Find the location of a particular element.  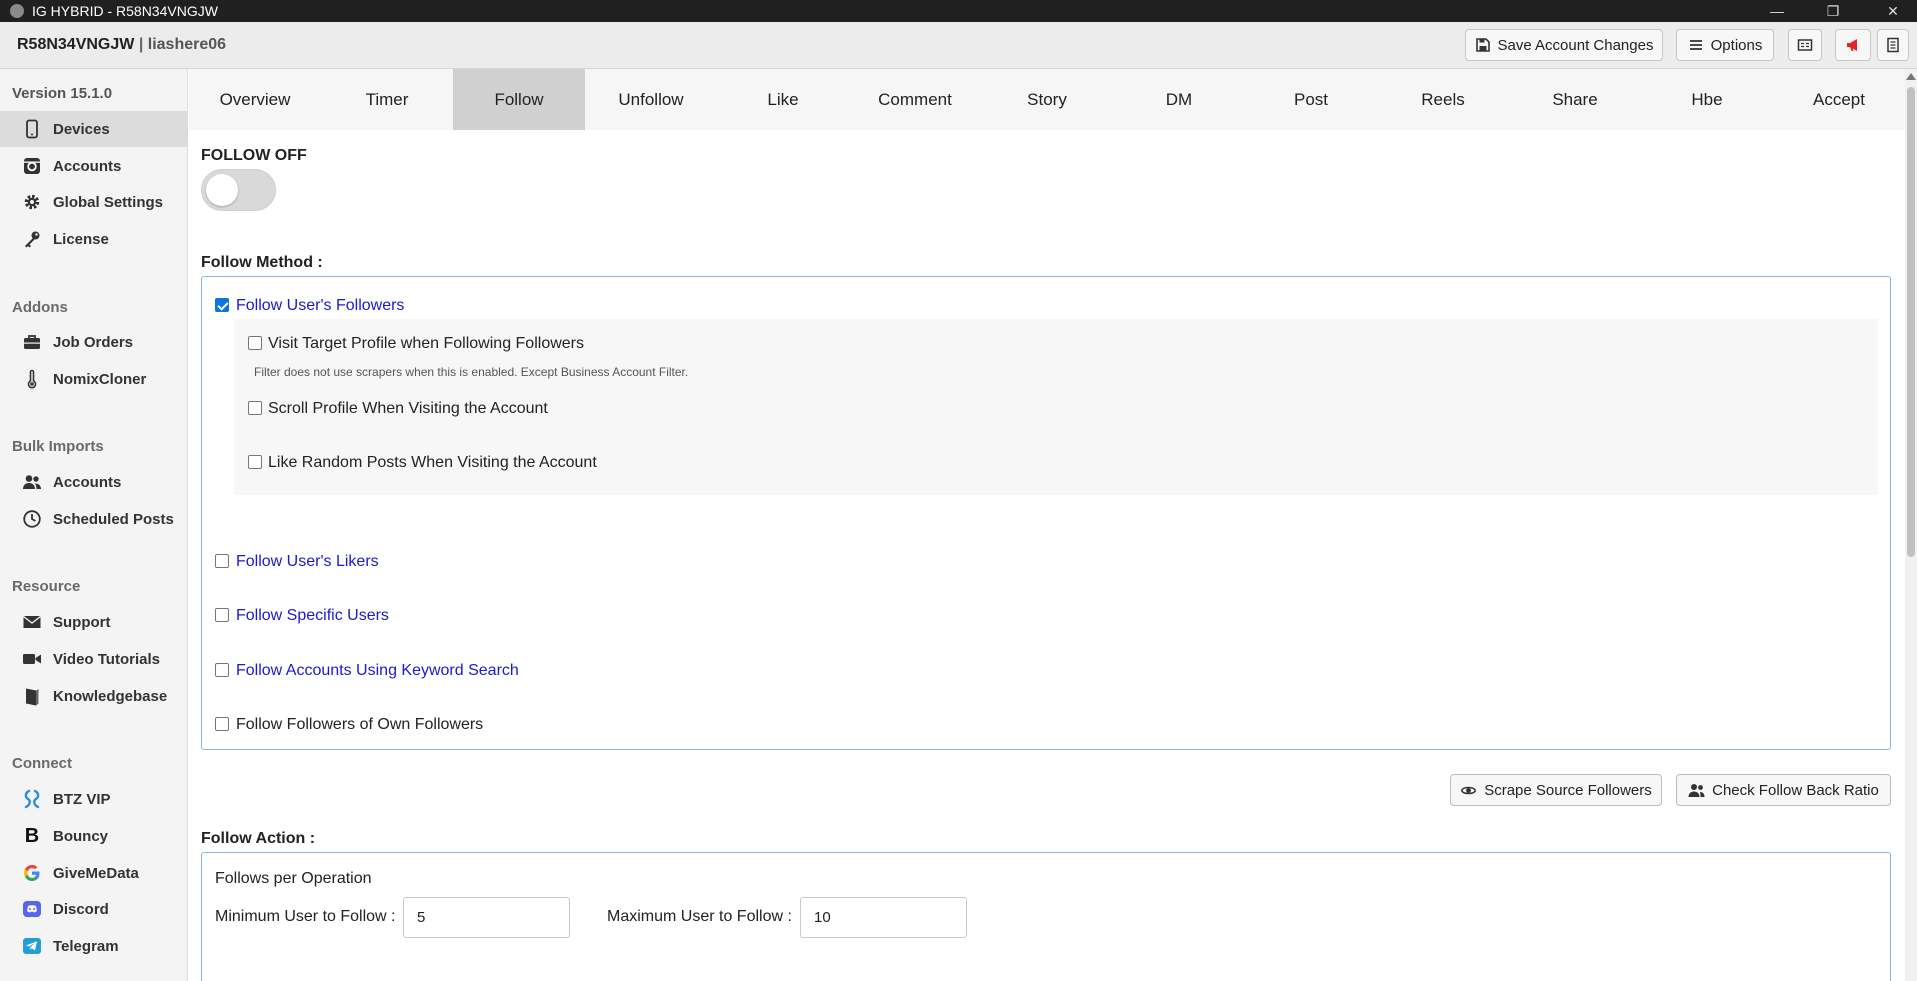

sidebar-item-discord: Discord is located at coordinates (94, 909).